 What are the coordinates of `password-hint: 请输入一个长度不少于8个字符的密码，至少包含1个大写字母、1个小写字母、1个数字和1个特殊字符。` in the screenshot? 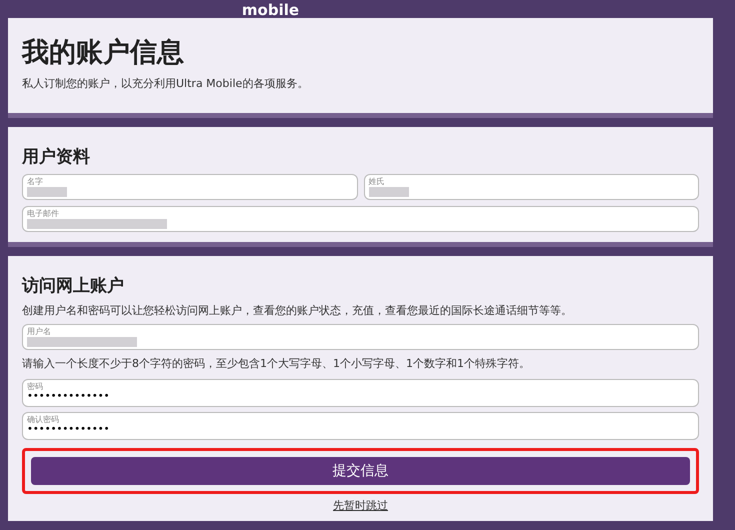 It's located at (276, 363).